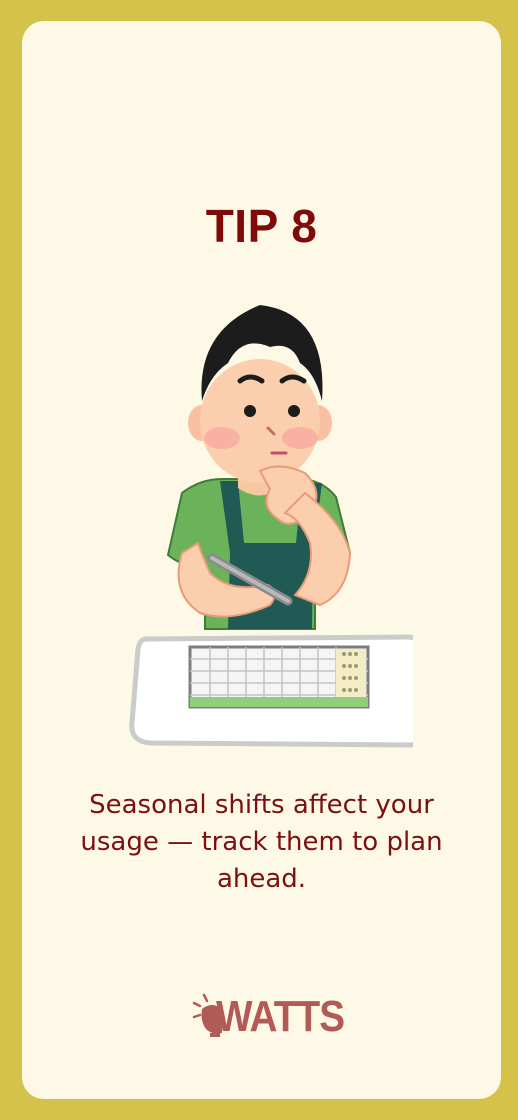 The height and width of the screenshot is (1120, 518). I want to click on calendar-icon, so click(271, 691).